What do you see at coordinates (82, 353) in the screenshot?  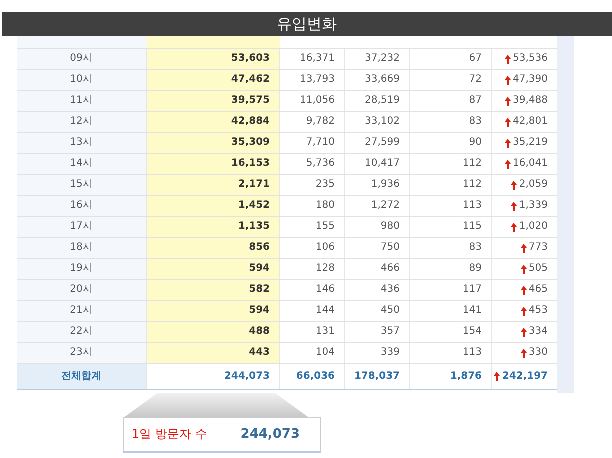 I see `table-cell: 23시` at bounding box center [82, 353].